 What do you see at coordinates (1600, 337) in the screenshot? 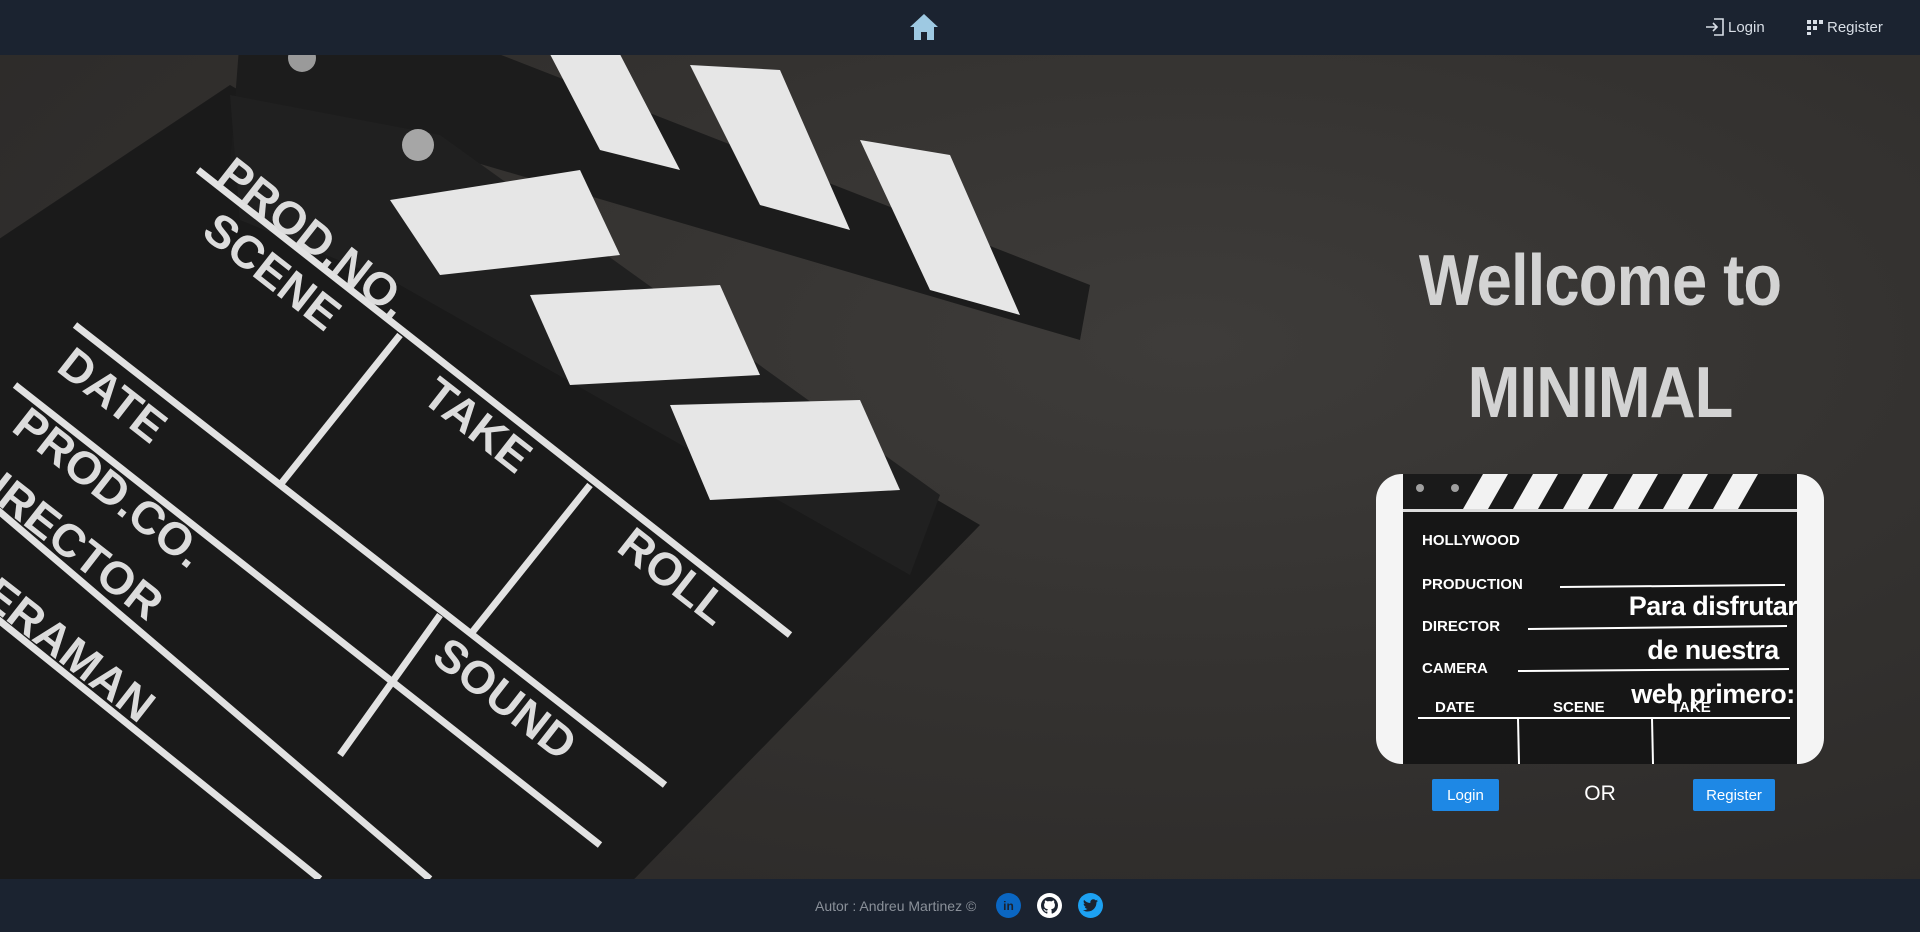
I see `hero-title-line-1: Wellcome to MINIMAL` at bounding box center [1600, 337].